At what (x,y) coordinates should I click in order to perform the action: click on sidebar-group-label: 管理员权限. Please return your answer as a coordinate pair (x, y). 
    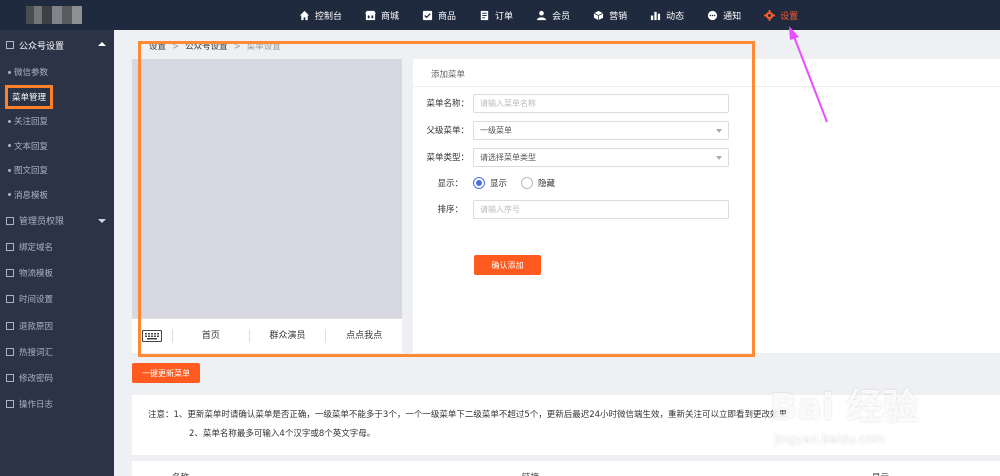
    Looking at the image, I should click on (42, 222).